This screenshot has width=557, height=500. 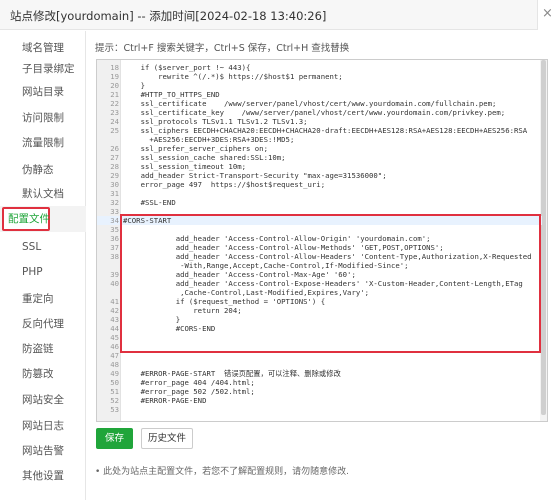 What do you see at coordinates (547, 15) in the screenshot?
I see `close-icon: ×` at bounding box center [547, 15].